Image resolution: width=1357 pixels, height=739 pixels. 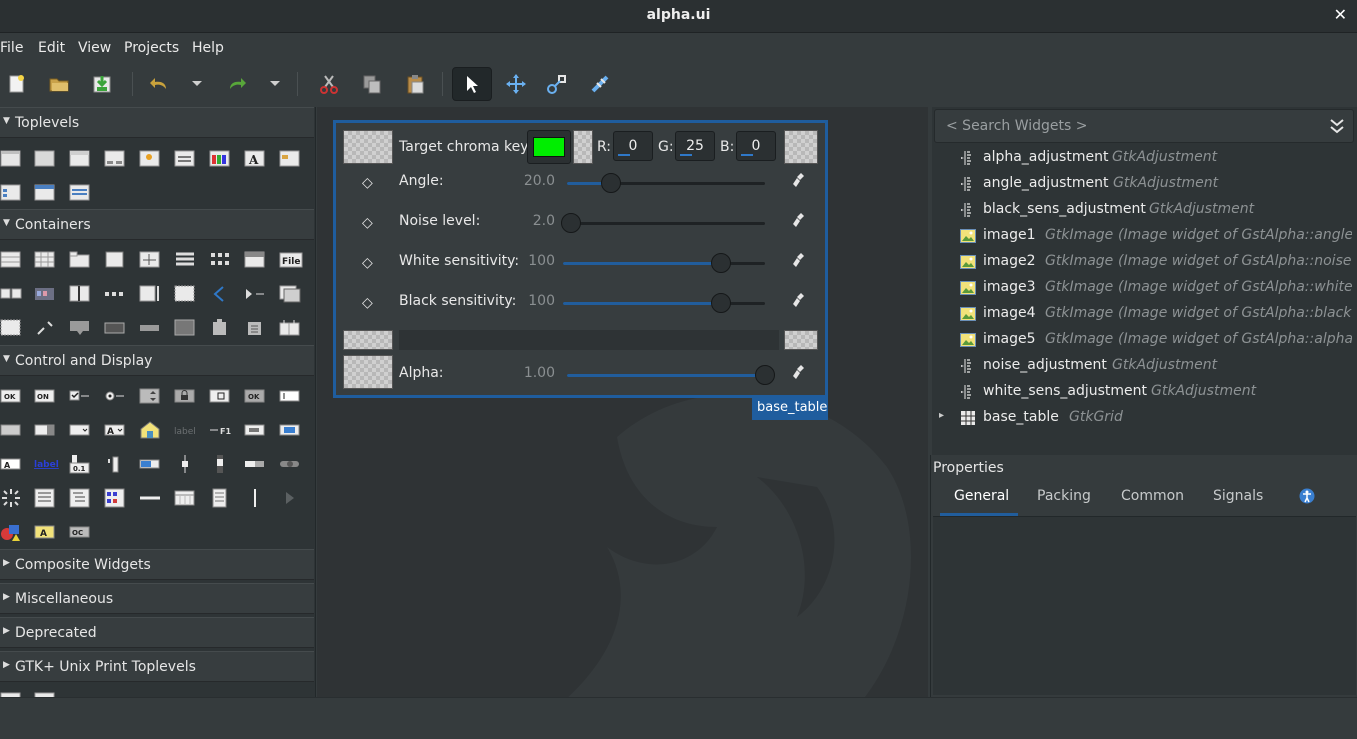 I want to click on drawing-area-icon, so click(x=11, y=532).